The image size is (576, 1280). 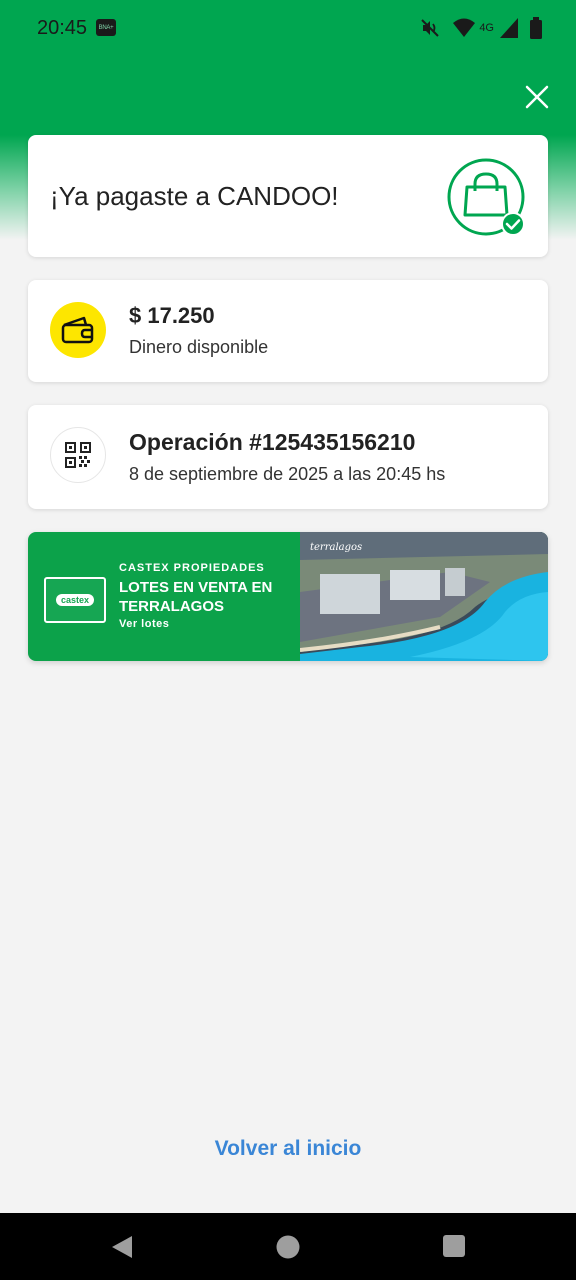 I want to click on status-icons: 4G, so click(x=480, y=28).